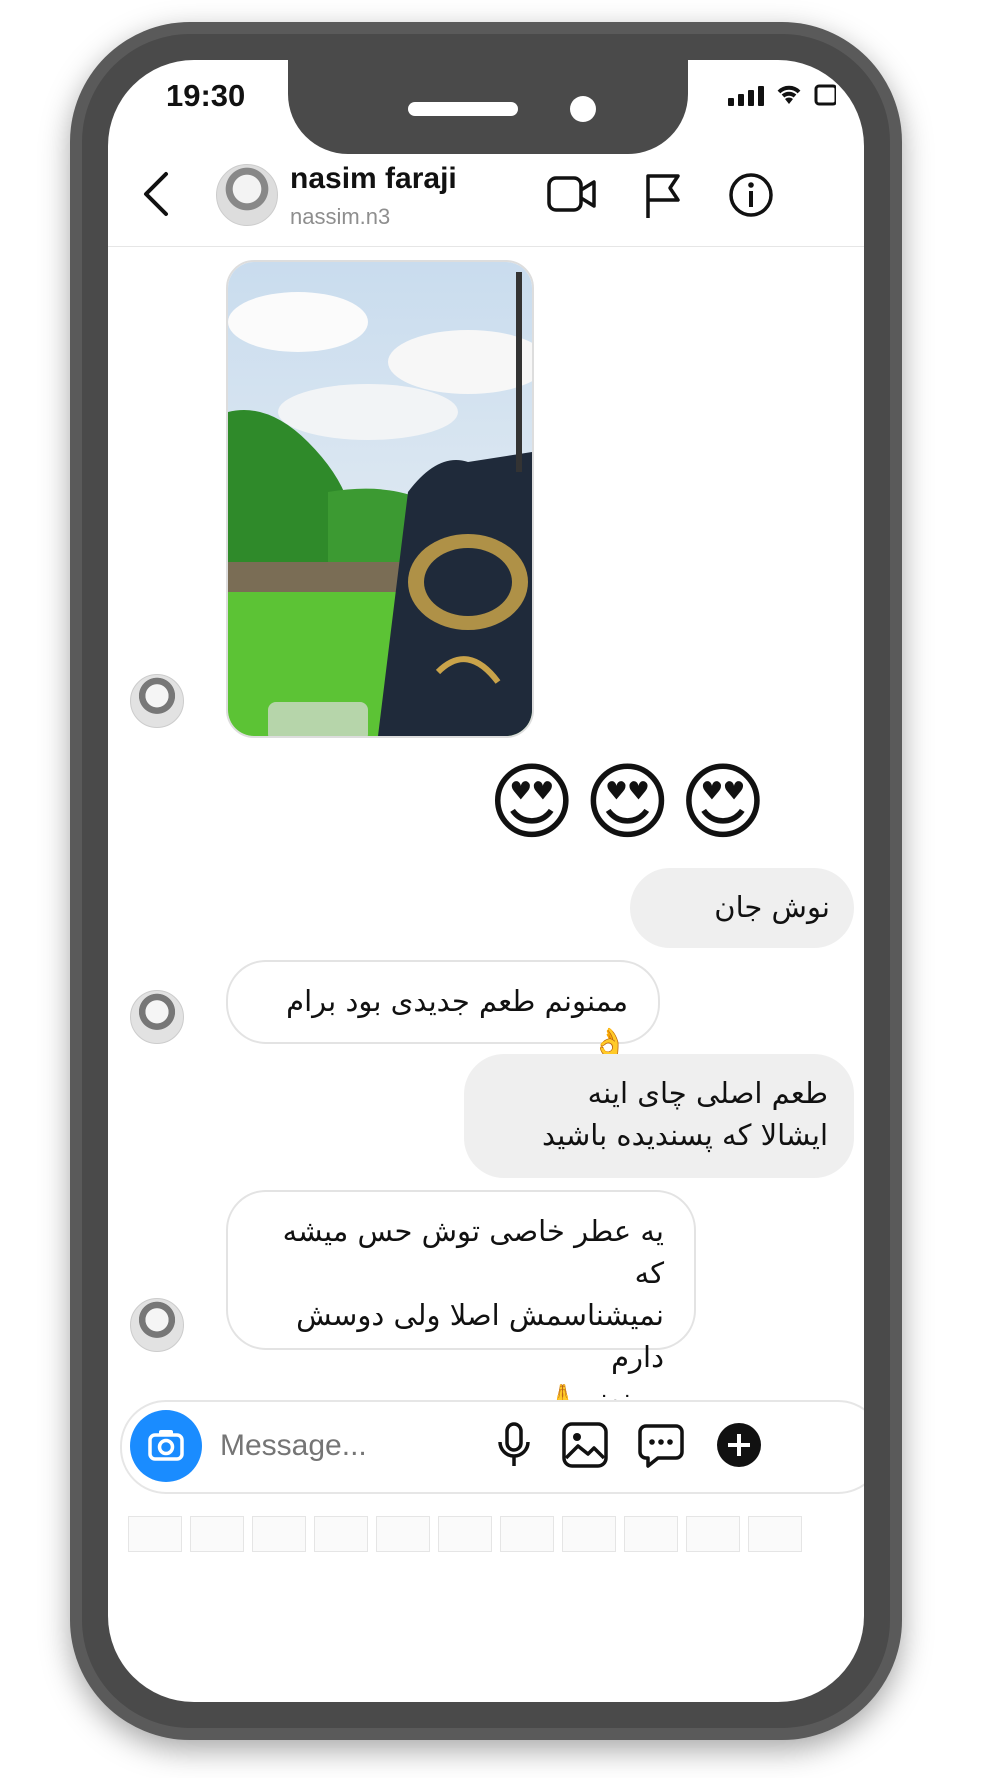  I want to click on shared-photo, so click(380, 499).